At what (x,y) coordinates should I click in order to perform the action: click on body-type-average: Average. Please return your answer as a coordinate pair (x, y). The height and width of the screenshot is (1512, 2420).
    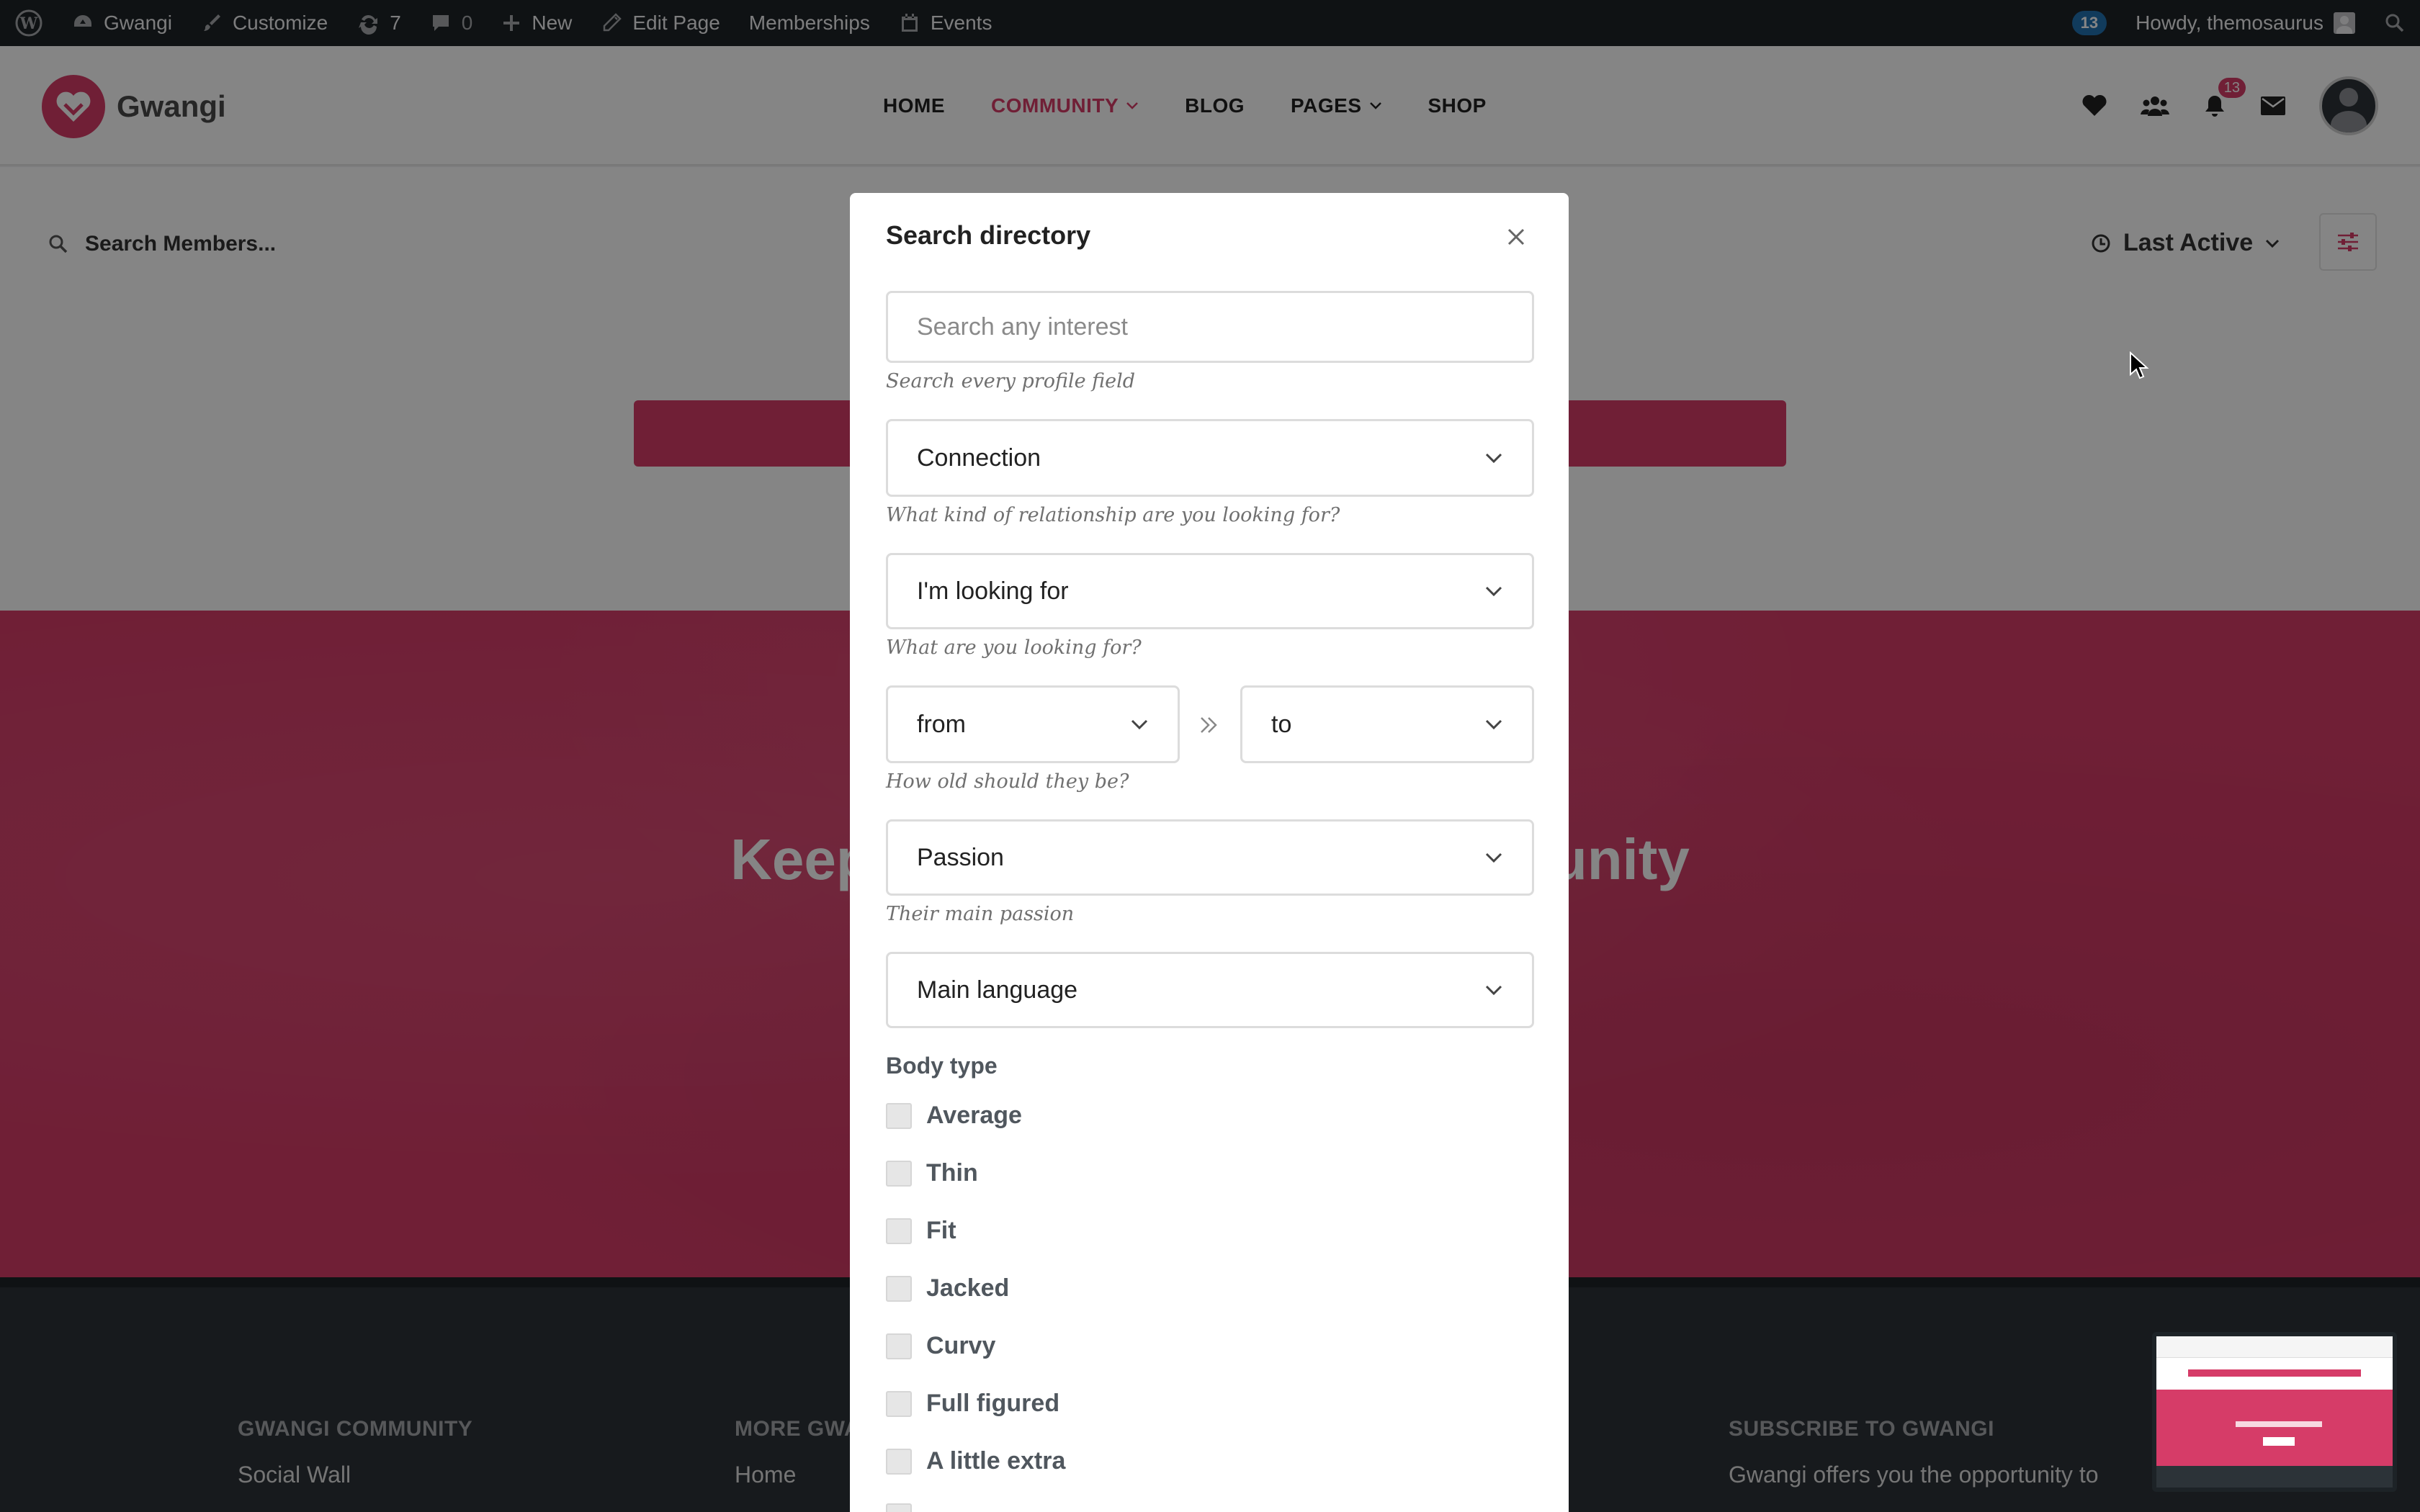
    Looking at the image, I should click on (954, 1116).